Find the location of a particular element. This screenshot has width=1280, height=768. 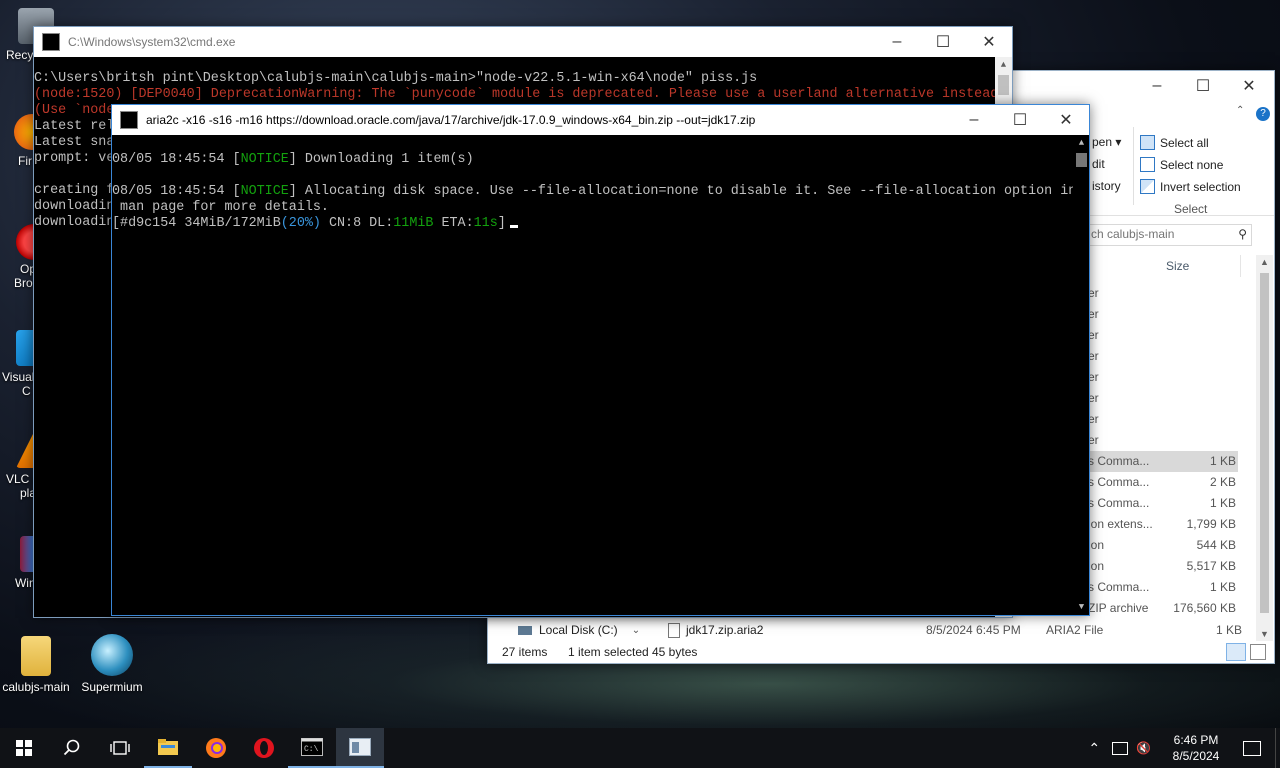

details-view-icon is located at coordinates (1236, 652).